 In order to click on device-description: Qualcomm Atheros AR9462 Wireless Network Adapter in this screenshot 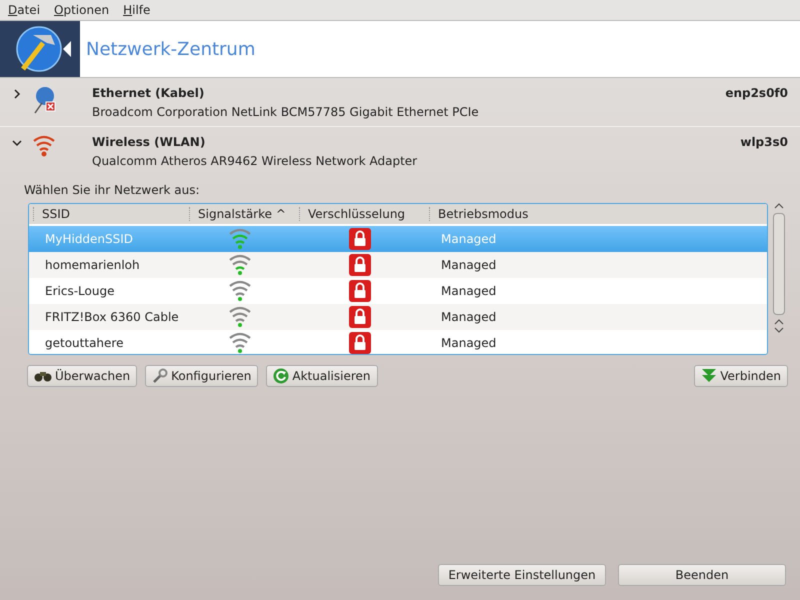, I will do `click(255, 161)`.